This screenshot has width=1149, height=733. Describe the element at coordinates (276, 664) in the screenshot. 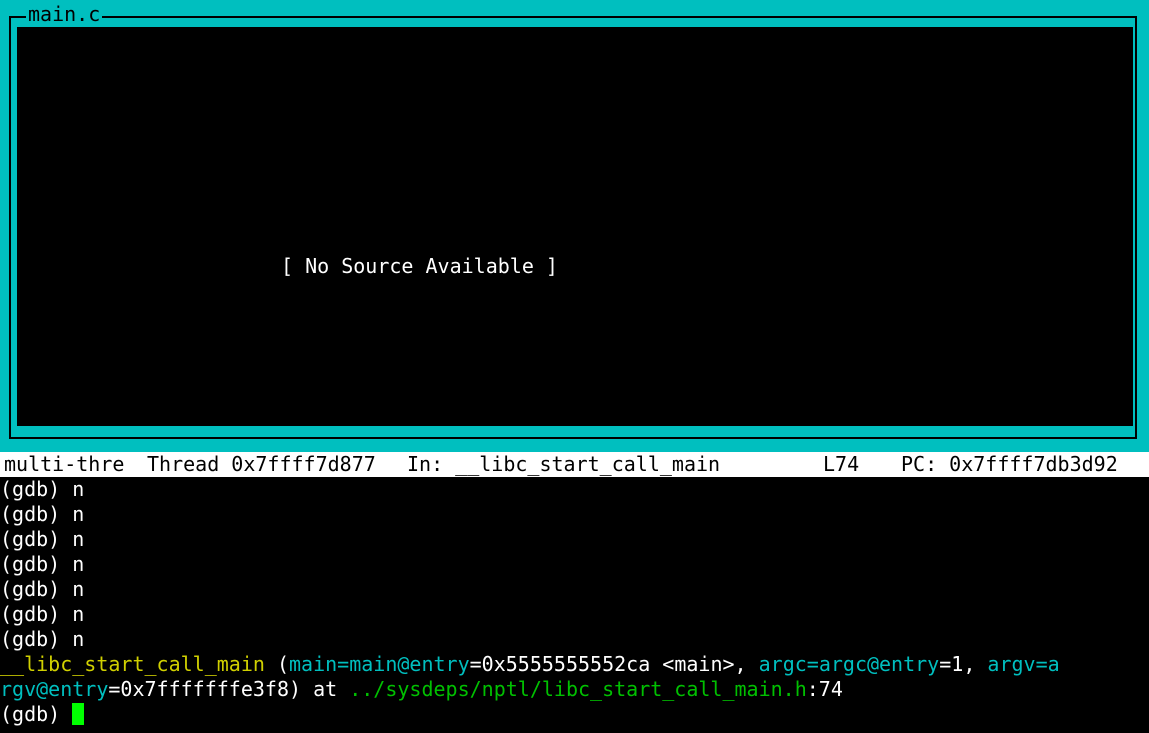

I see `frame-paren: (` at that location.